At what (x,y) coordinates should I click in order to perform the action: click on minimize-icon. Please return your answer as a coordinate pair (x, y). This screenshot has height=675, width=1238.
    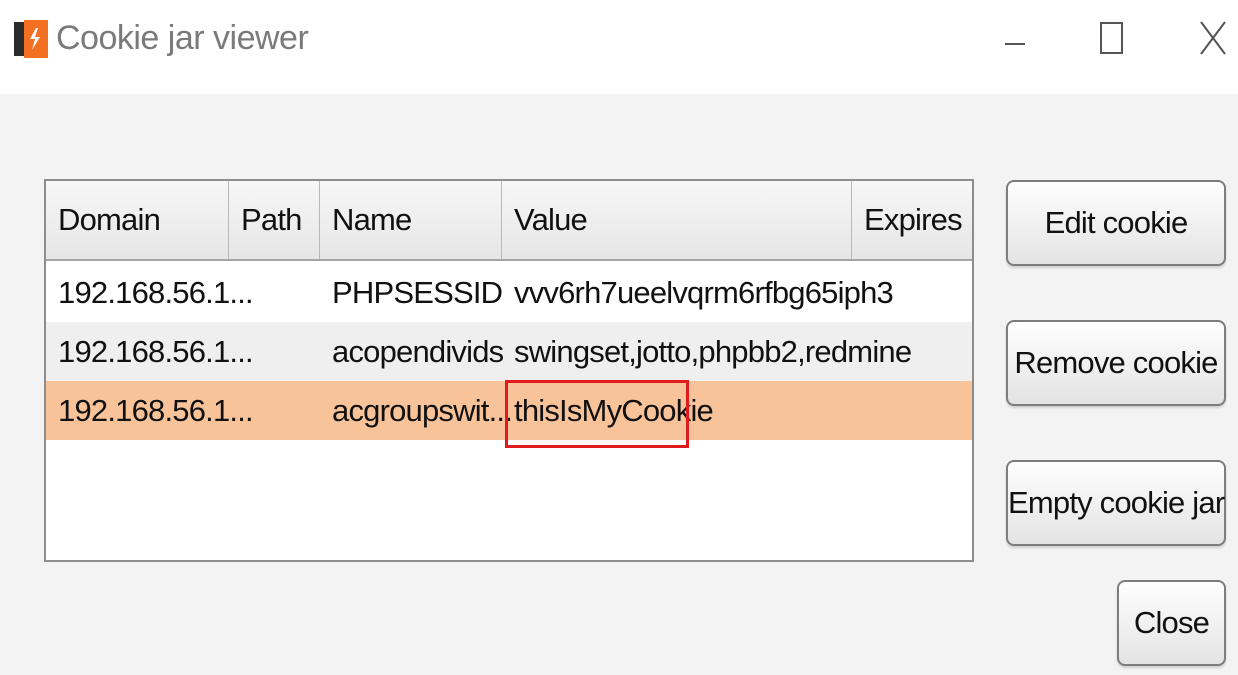
    Looking at the image, I should click on (1015, 44).